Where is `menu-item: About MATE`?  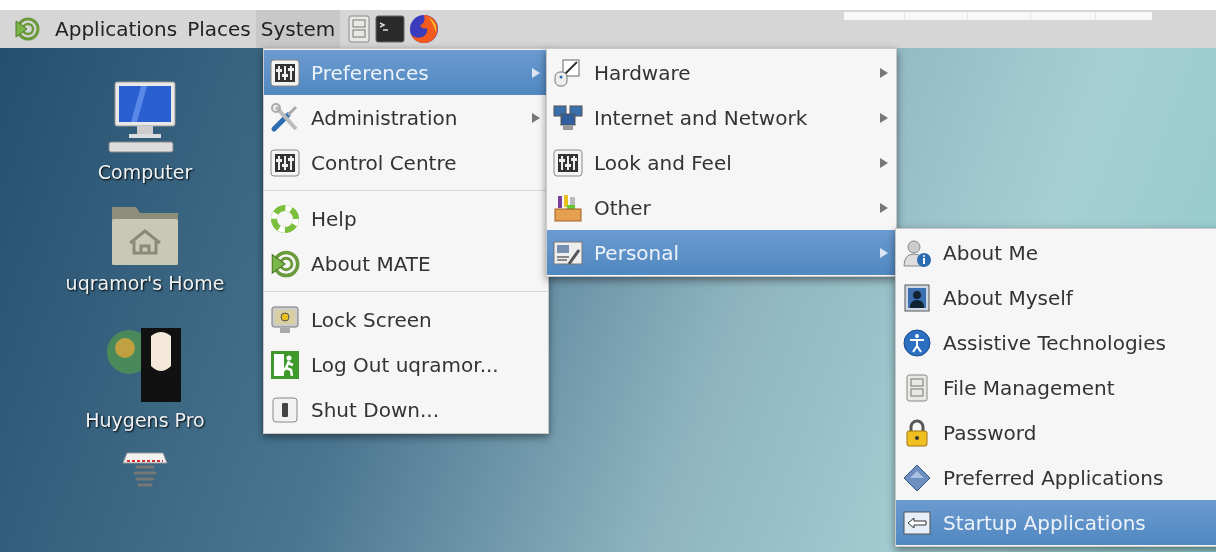
menu-item: About MATE is located at coordinates (406, 263).